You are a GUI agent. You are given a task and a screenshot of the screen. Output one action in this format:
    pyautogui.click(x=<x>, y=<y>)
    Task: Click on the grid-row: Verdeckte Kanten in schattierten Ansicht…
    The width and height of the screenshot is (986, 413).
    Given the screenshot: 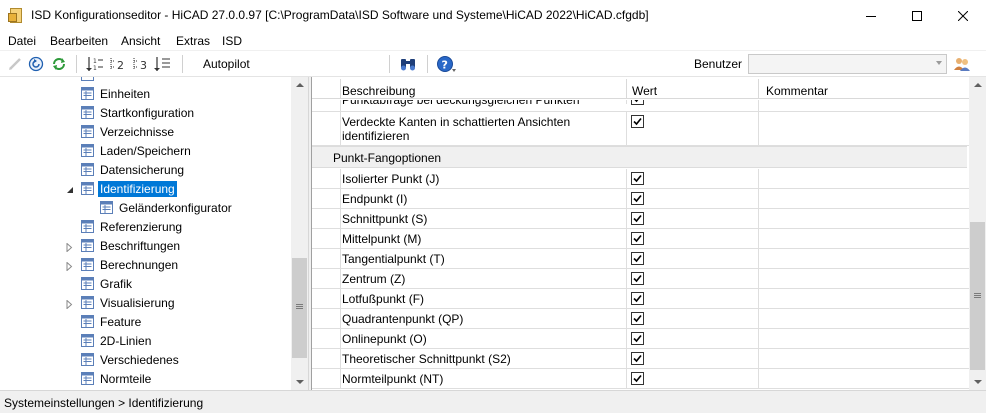 What is the action you would take?
    pyautogui.click(x=640, y=129)
    